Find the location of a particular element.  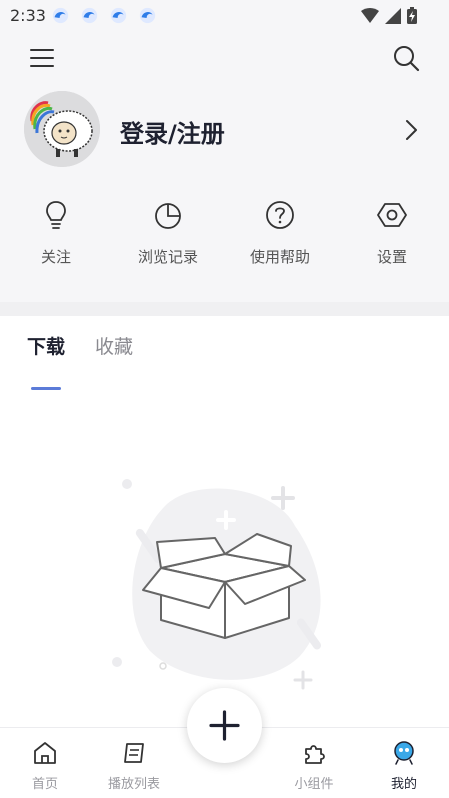

tab-indicator is located at coordinates (46, 388).